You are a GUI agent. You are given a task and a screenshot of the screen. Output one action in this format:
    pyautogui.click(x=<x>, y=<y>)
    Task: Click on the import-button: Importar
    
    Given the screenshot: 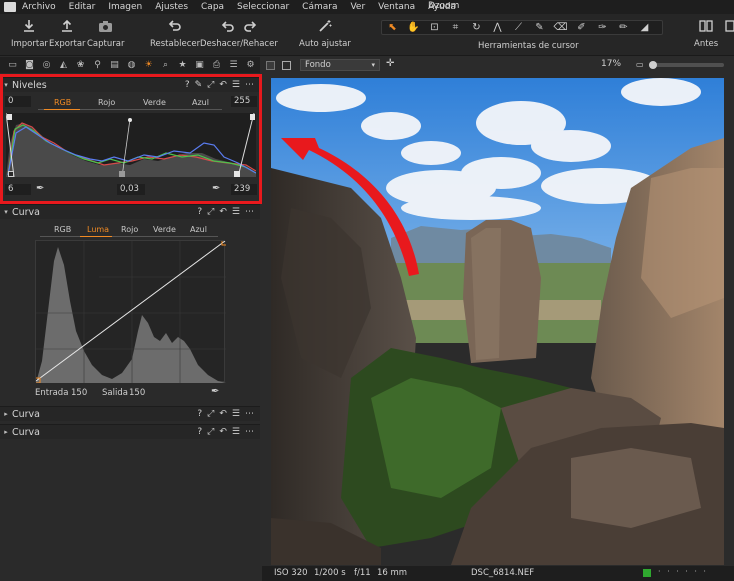 What is the action you would take?
    pyautogui.click(x=29, y=33)
    